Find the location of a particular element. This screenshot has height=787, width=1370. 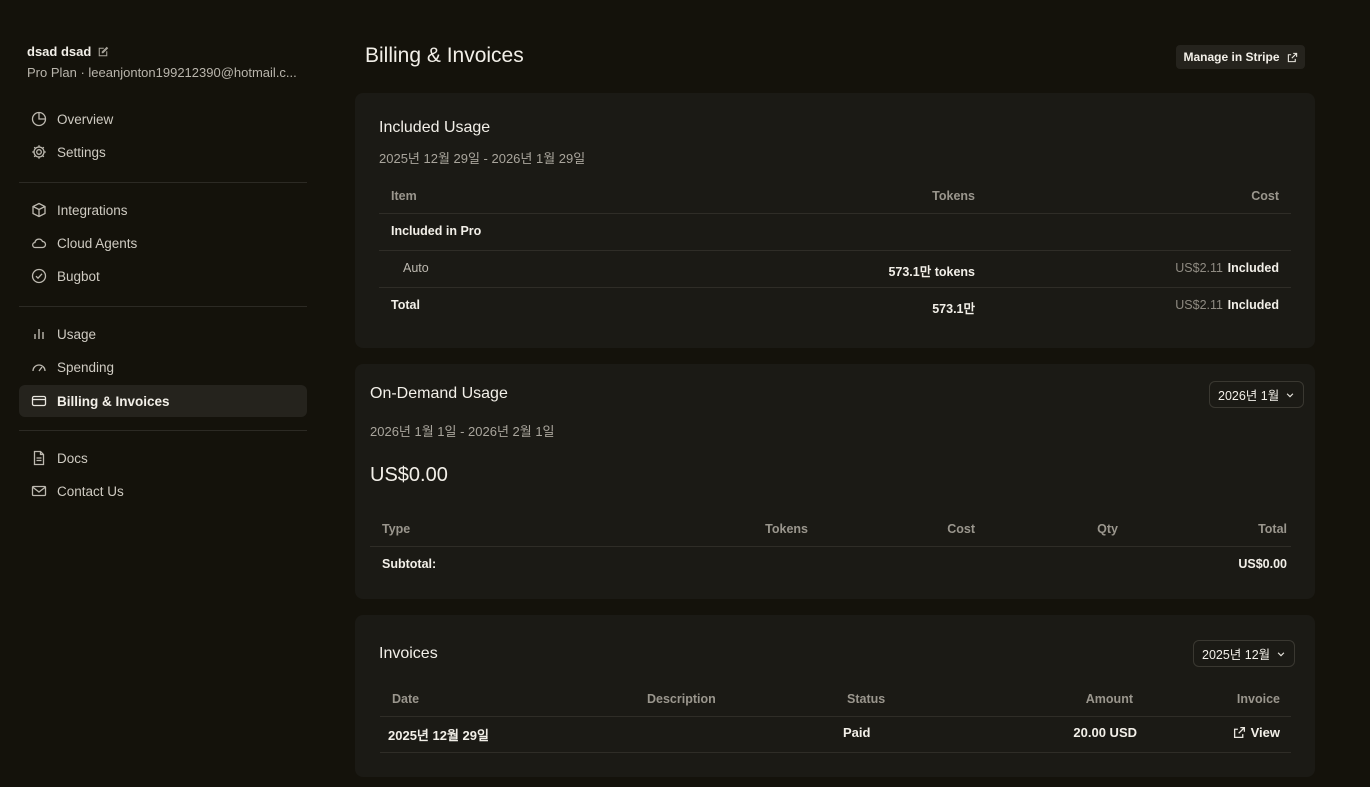

sidebar-item-label: Docs is located at coordinates (72, 458).